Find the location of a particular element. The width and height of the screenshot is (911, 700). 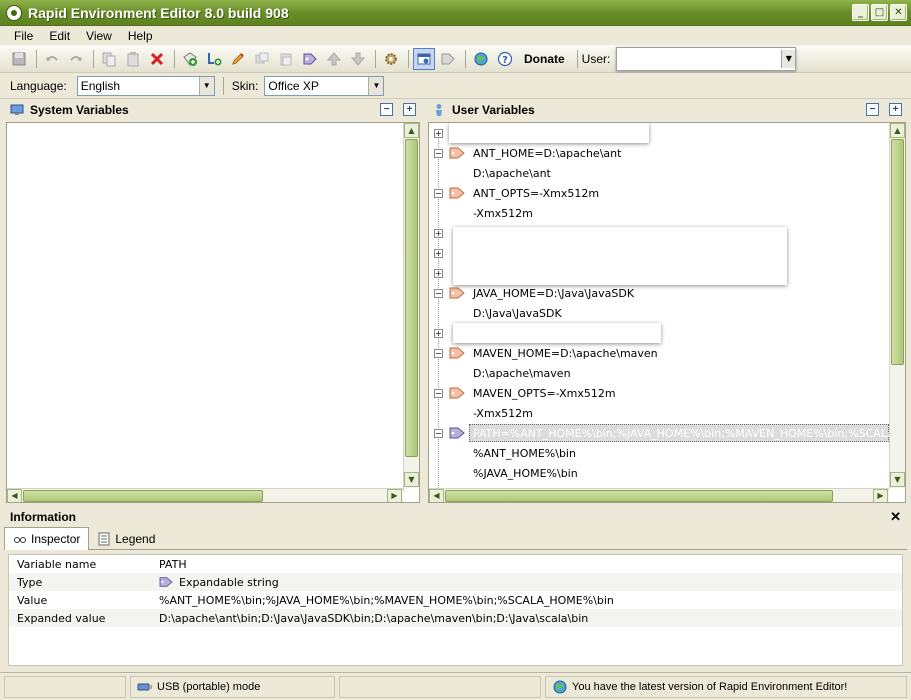

tree-row-variable: − ANT_OPTS=-Xmx512m is located at coordinates (659, 193).